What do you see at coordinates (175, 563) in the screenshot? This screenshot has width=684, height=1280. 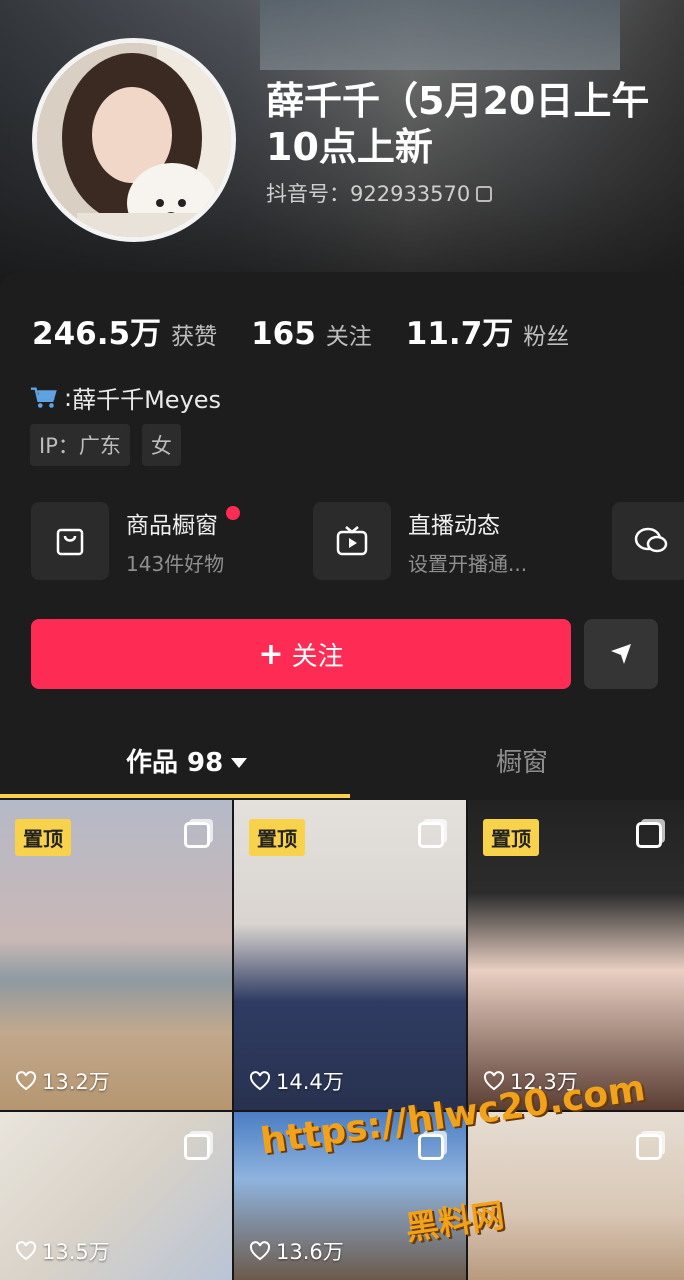 I see `card-shop-window-subtitle: 143件好物` at bounding box center [175, 563].